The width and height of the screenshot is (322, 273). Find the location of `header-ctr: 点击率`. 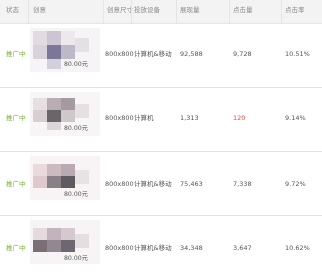

header-ctr: 点击率 is located at coordinates (295, 10).